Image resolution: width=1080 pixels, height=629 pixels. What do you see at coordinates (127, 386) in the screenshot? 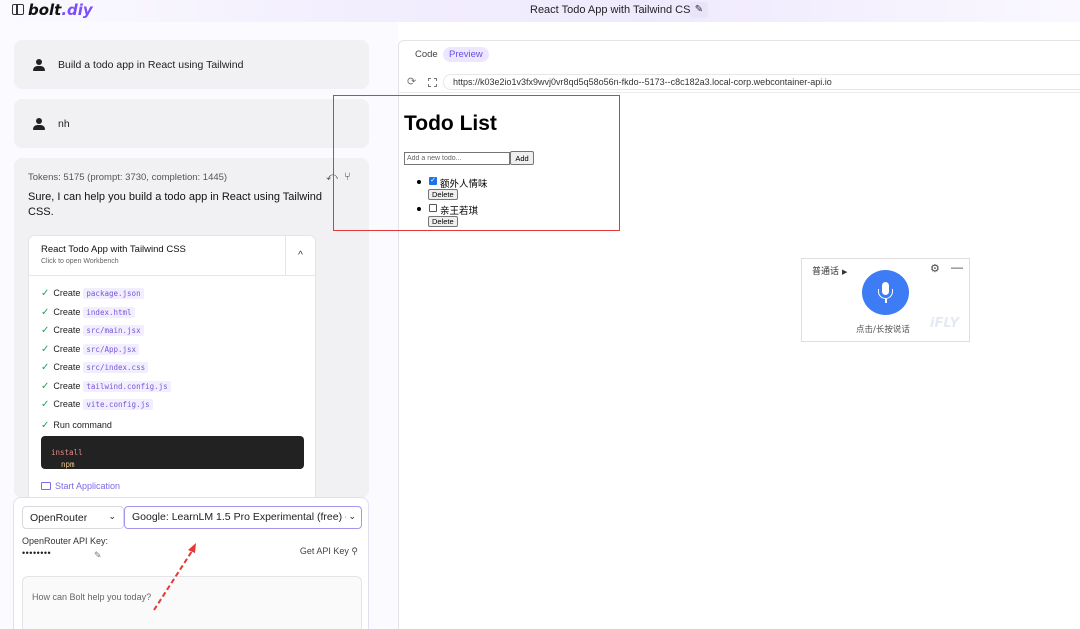
I see `action-file: tailwind.config.js` at bounding box center [127, 386].